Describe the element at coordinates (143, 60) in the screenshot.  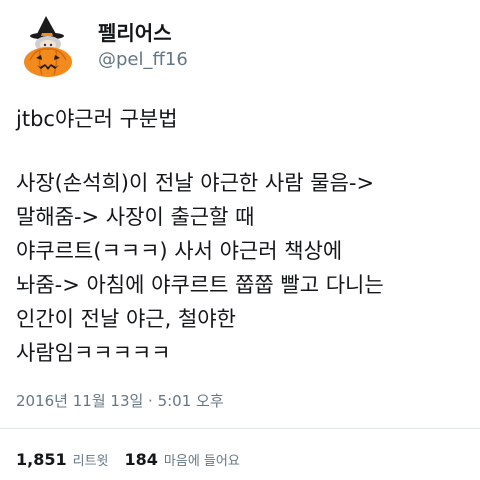
I see `author-handle: @pel_ff16` at that location.